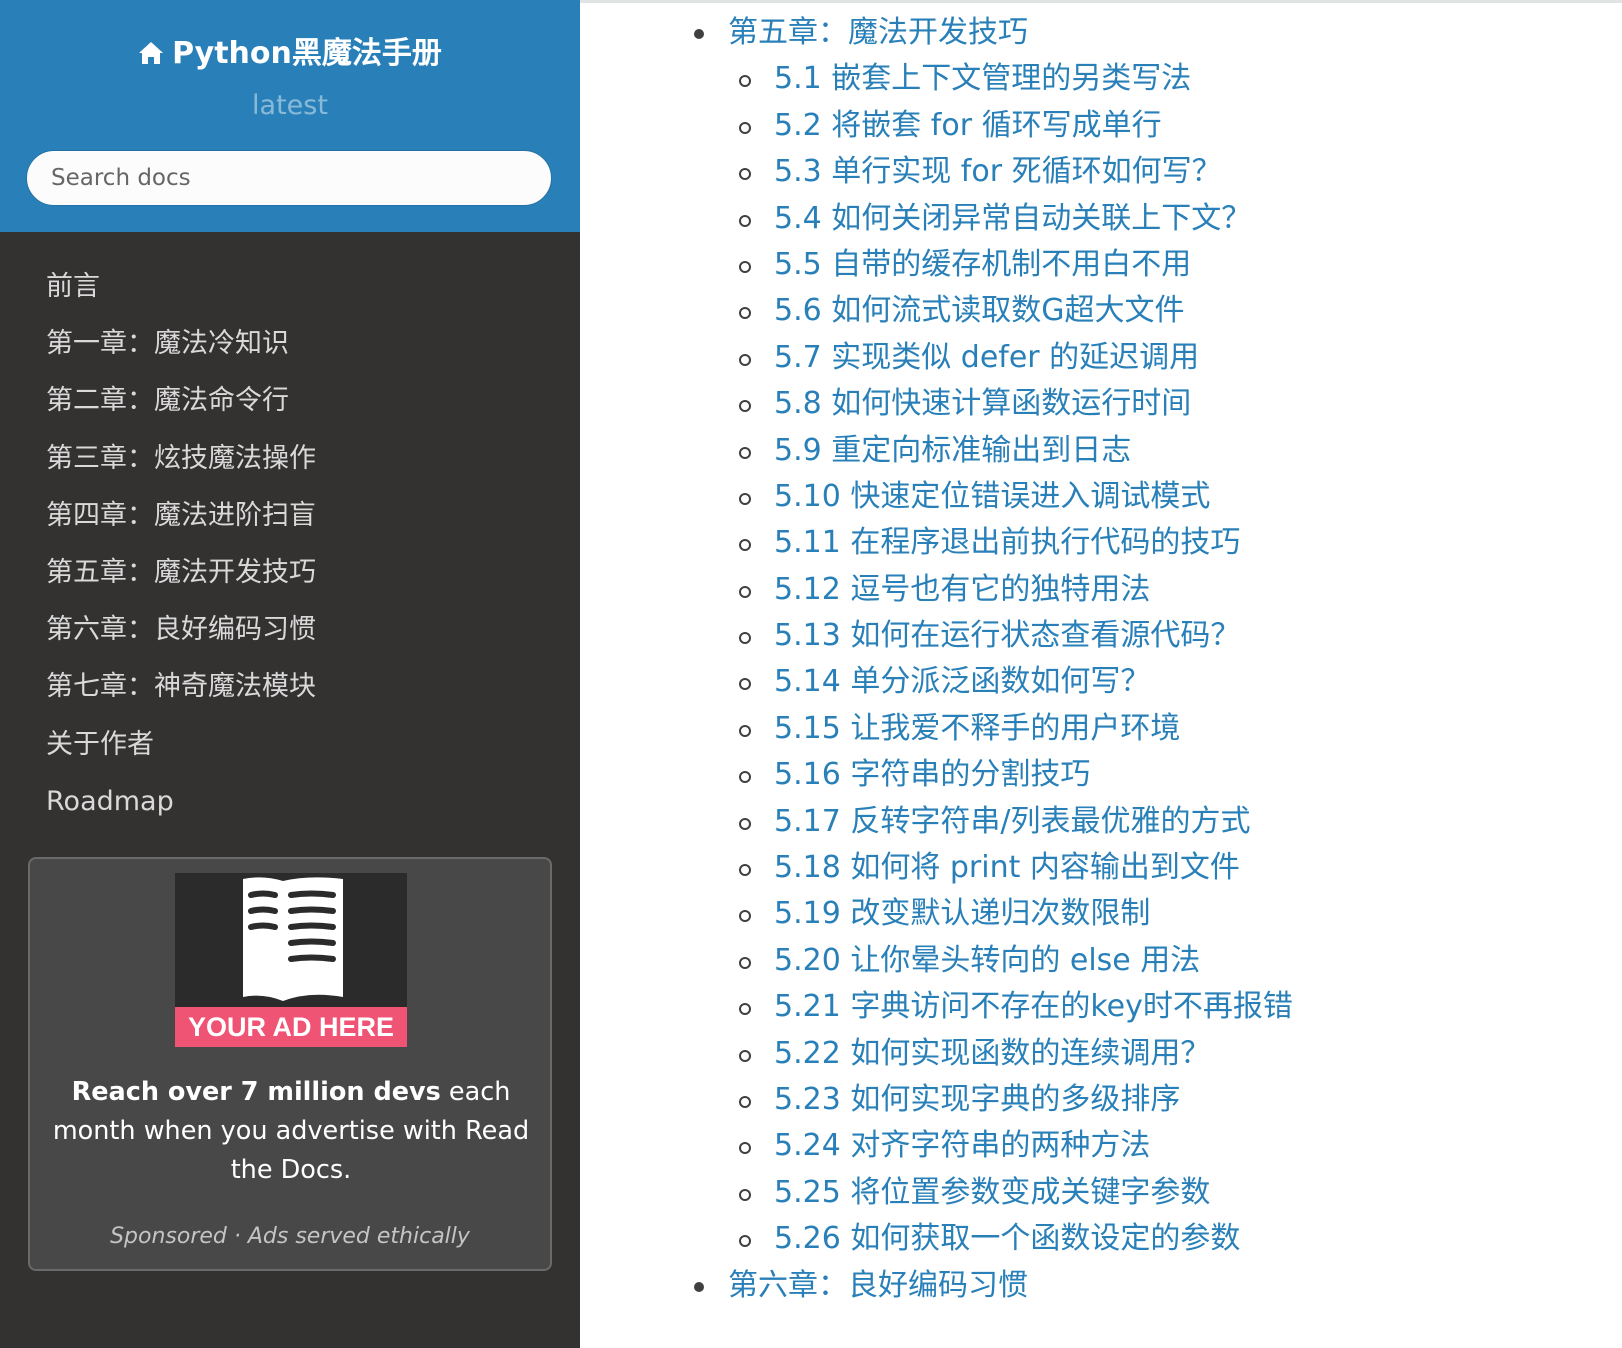  I want to click on toc-section-link: 5.26 如何获取一个函数设定的参数, so click(1150, 1239).